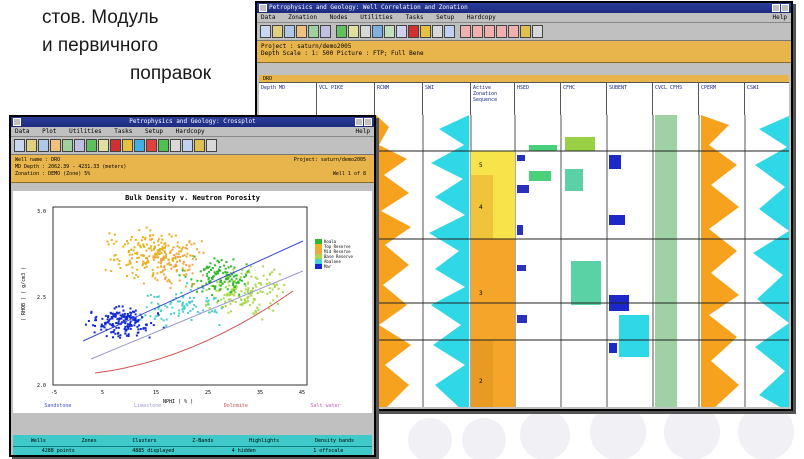 The image size is (804, 459). What do you see at coordinates (477, 31) in the screenshot?
I see `toolbar-scale2-icon` at bounding box center [477, 31].